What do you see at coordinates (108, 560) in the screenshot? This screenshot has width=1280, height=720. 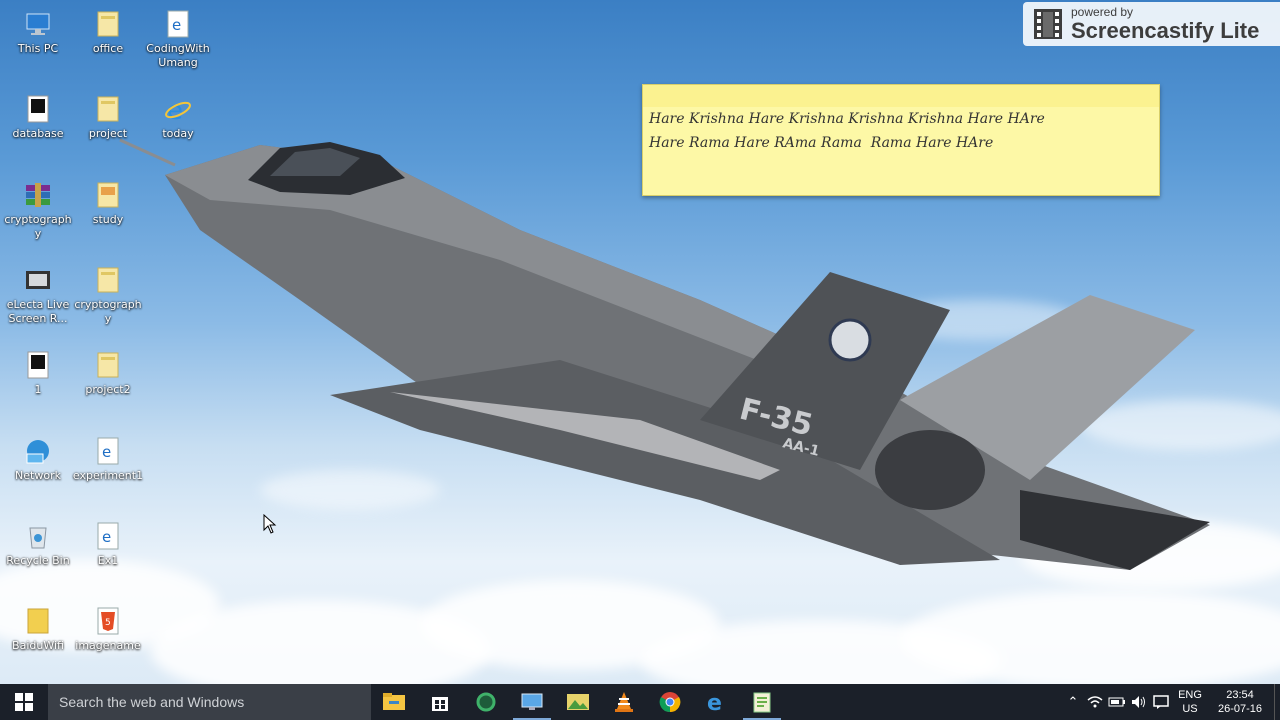 I see `desktop-icon-label: Ex1` at bounding box center [108, 560].